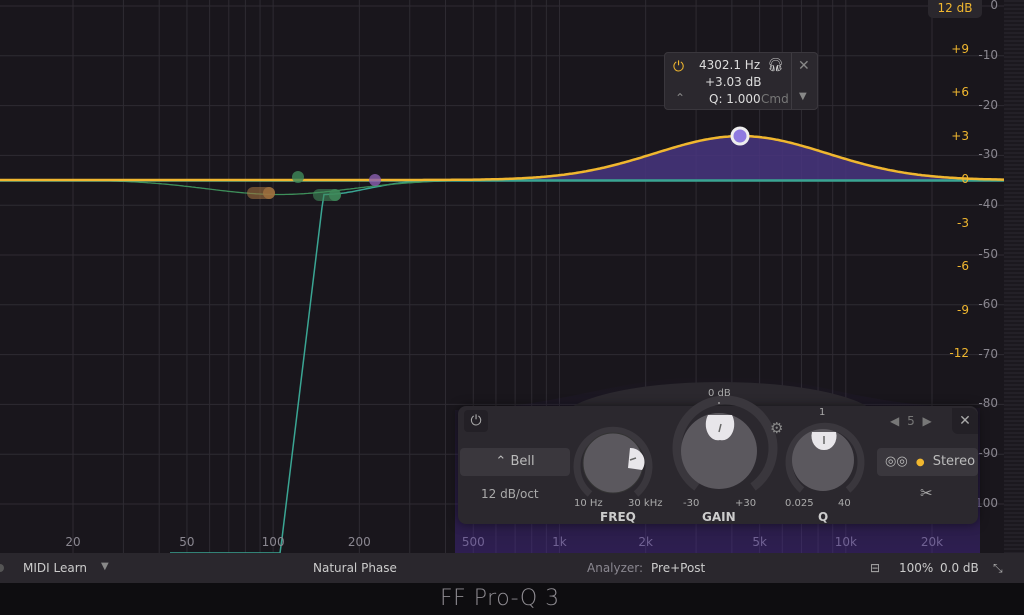  I want to click on close-icon: ✕, so click(804, 66).